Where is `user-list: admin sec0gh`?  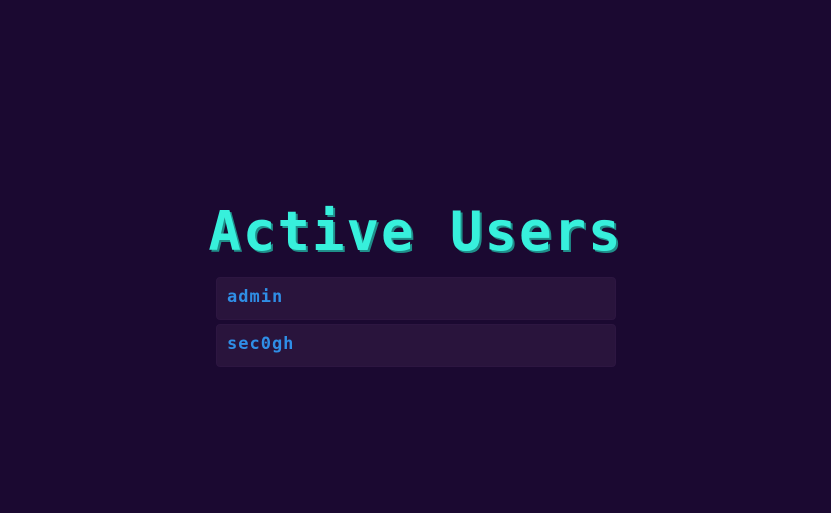
user-list: admin sec0gh is located at coordinates (416, 324).